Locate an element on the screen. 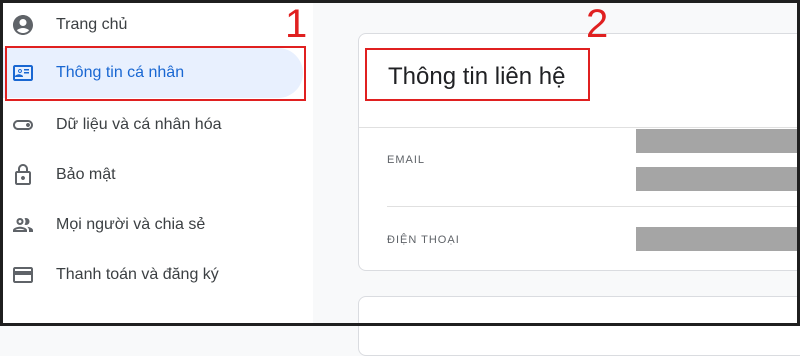 This screenshot has height=356, width=800. annotation-number-1: 1 is located at coordinates (296, 24).